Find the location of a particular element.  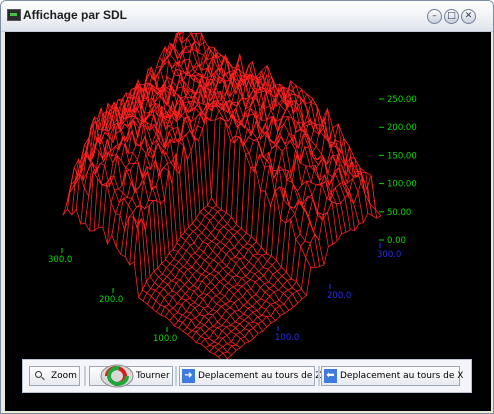

maximize-icon: □ is located at coordinates (451, 16).